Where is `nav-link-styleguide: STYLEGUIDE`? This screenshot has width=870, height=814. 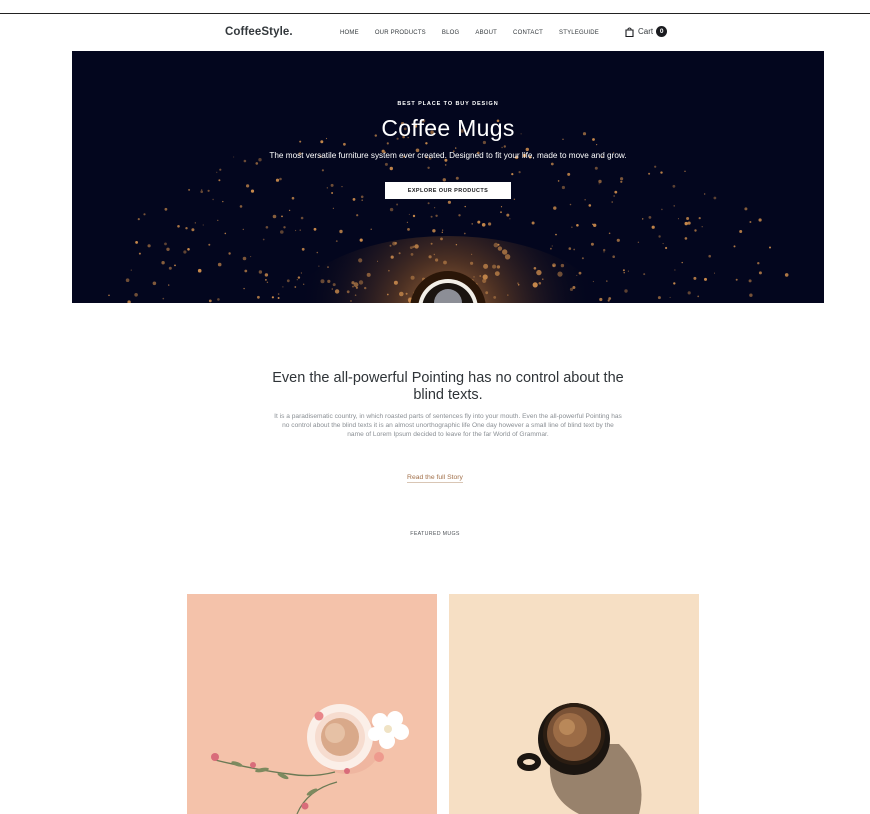
nav-link-styleguide: STYLEGUIDE is located at coordinates (579, 33).